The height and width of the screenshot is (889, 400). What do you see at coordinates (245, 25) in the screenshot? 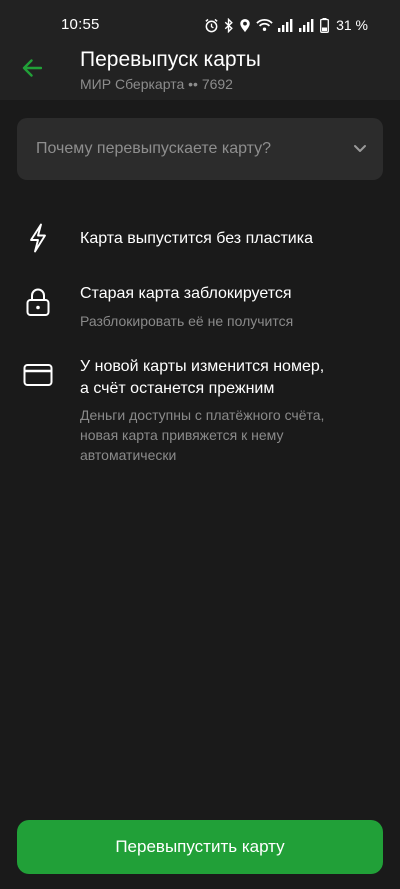
I see `location-icon` at bounding box center [245, 25].